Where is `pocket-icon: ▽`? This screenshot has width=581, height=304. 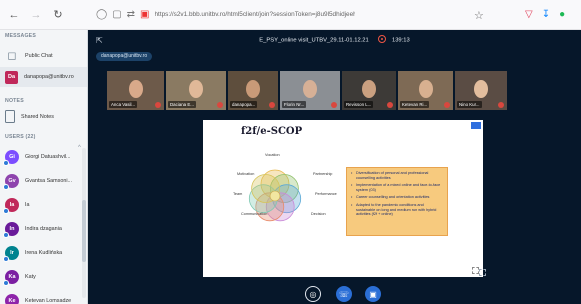
pocket-icon: ▽ is located at coordinates (529, 14).